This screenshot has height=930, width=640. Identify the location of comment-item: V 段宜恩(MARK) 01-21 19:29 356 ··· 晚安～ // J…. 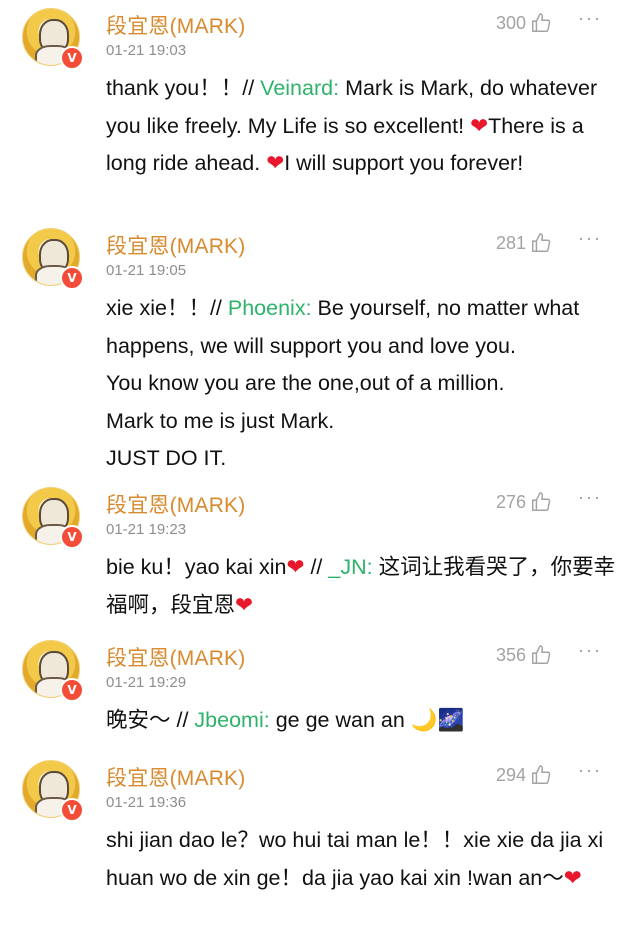
(320, 692).